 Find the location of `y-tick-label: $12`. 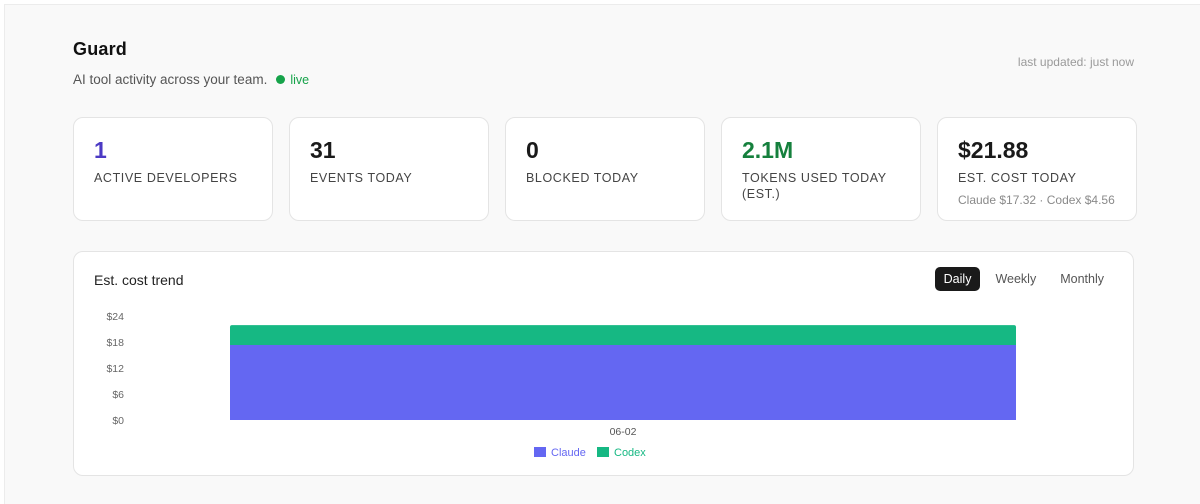

y-tick-label: $12 is located at coordinates (115, 369).